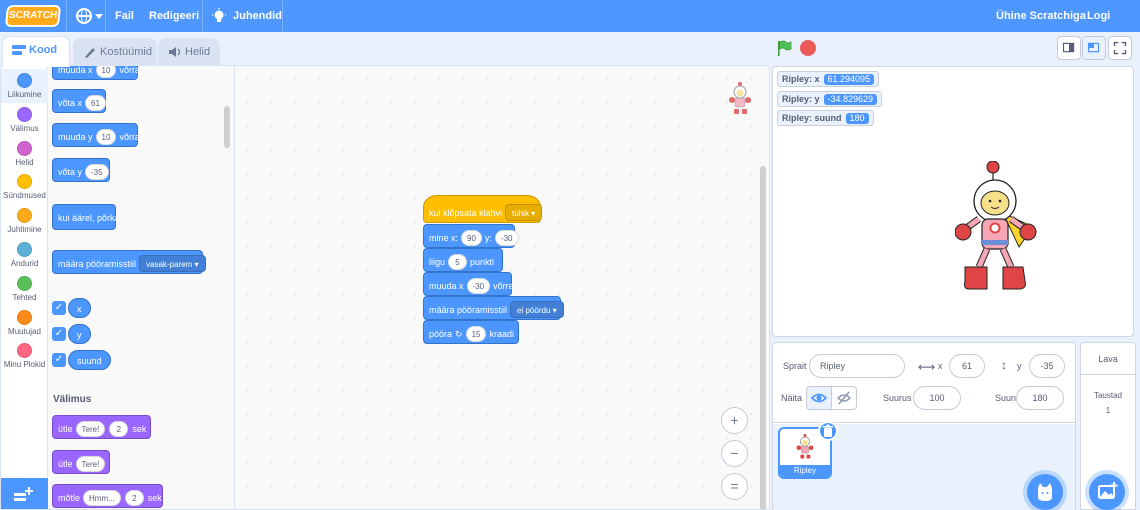 The width and height of the screenshot is (1140, 510). Describe the element at coordinates (227, 127) in the screenshot. I see `palette-scrollbar` at that location.